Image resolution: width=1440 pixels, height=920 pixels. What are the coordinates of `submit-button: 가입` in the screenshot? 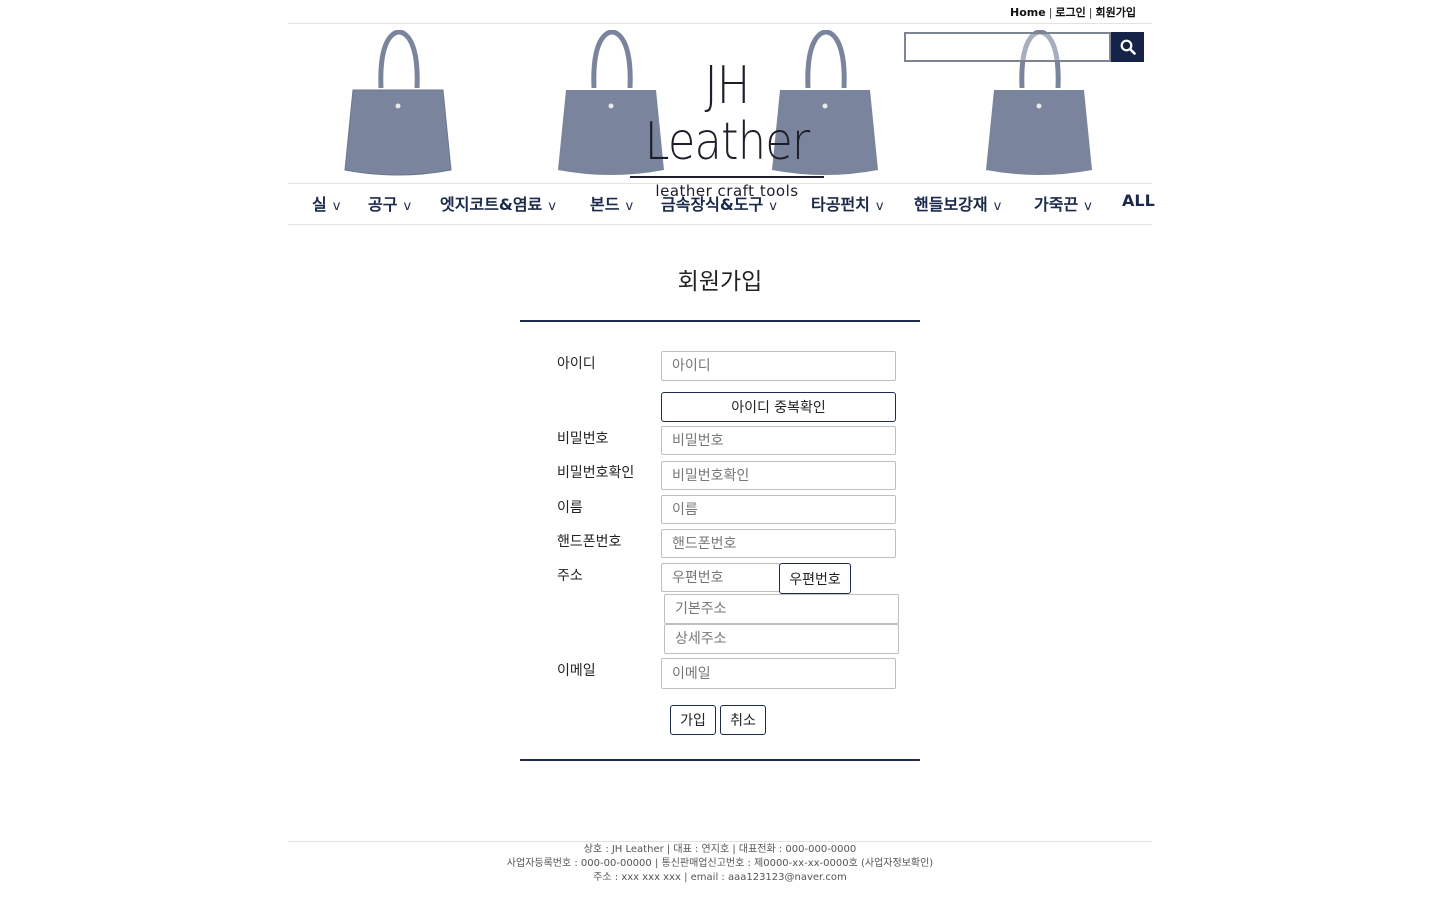 It's located at (693, 720).